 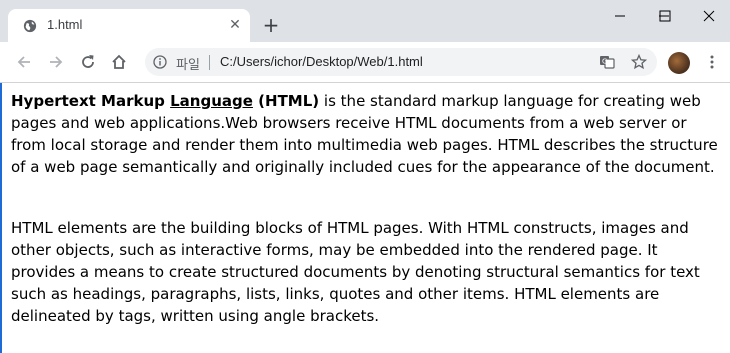 What do you see at coordinates (65, 24) in the screenshot?
I see `tab-title: 1.html` at bounding box center [65, 24].